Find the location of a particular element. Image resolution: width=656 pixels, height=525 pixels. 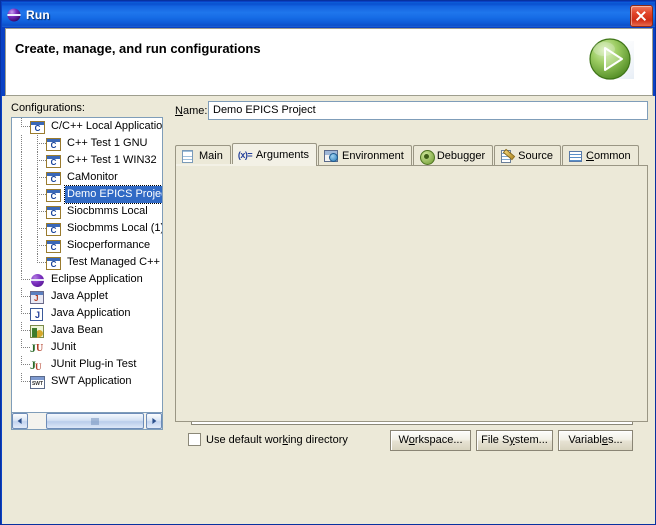

tree-item-label: Test Managed C++ is located at coordinates (113, 262).